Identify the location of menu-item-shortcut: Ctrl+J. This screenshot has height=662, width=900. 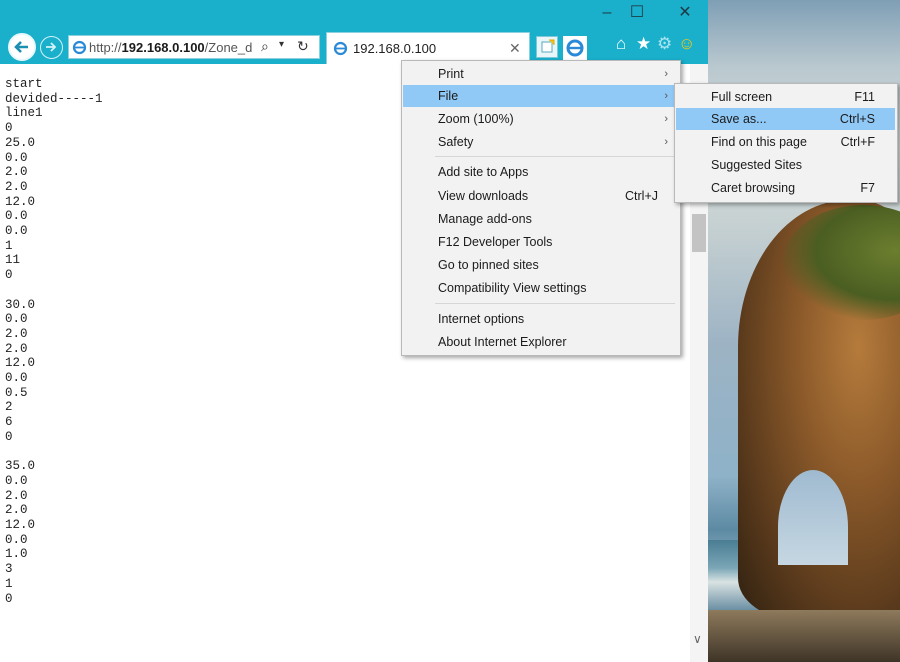
(641, 196).